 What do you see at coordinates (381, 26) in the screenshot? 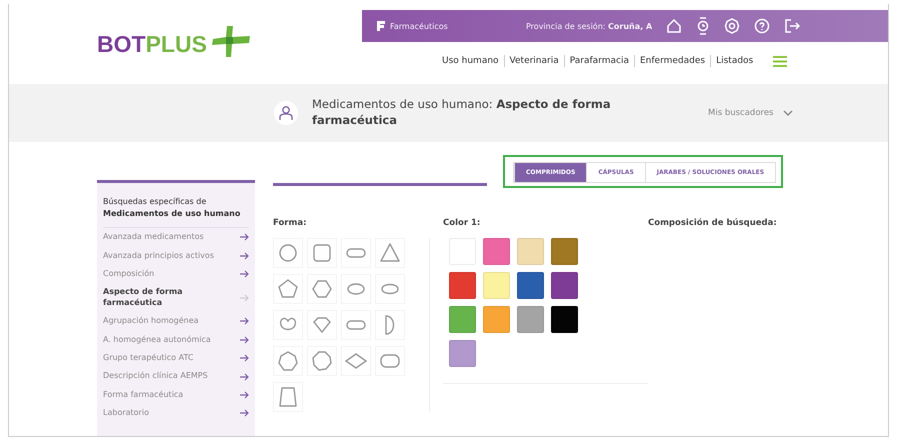
I see `f-logo-icon` at bounding box center [381, 26].